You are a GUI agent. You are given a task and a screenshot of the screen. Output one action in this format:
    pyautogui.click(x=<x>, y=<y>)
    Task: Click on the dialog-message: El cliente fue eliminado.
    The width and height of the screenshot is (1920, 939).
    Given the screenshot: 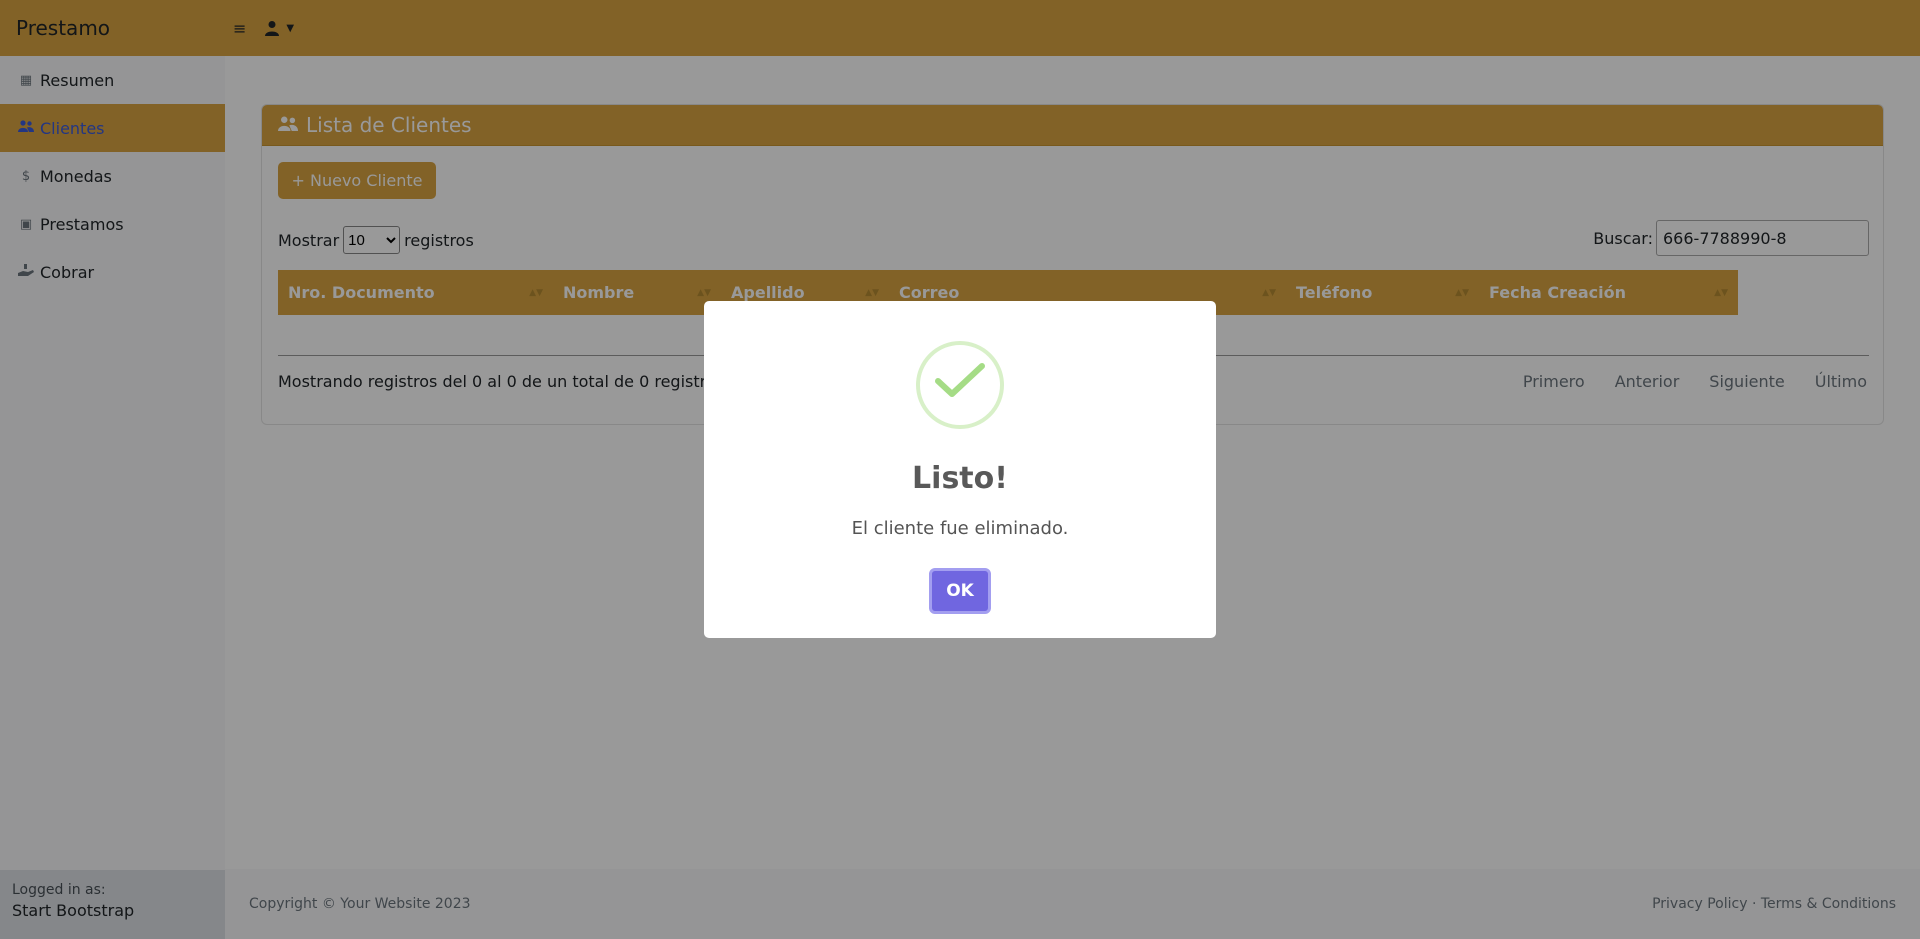 What is the action you would take?
    pyautogui.click(x=960, y=528)
    